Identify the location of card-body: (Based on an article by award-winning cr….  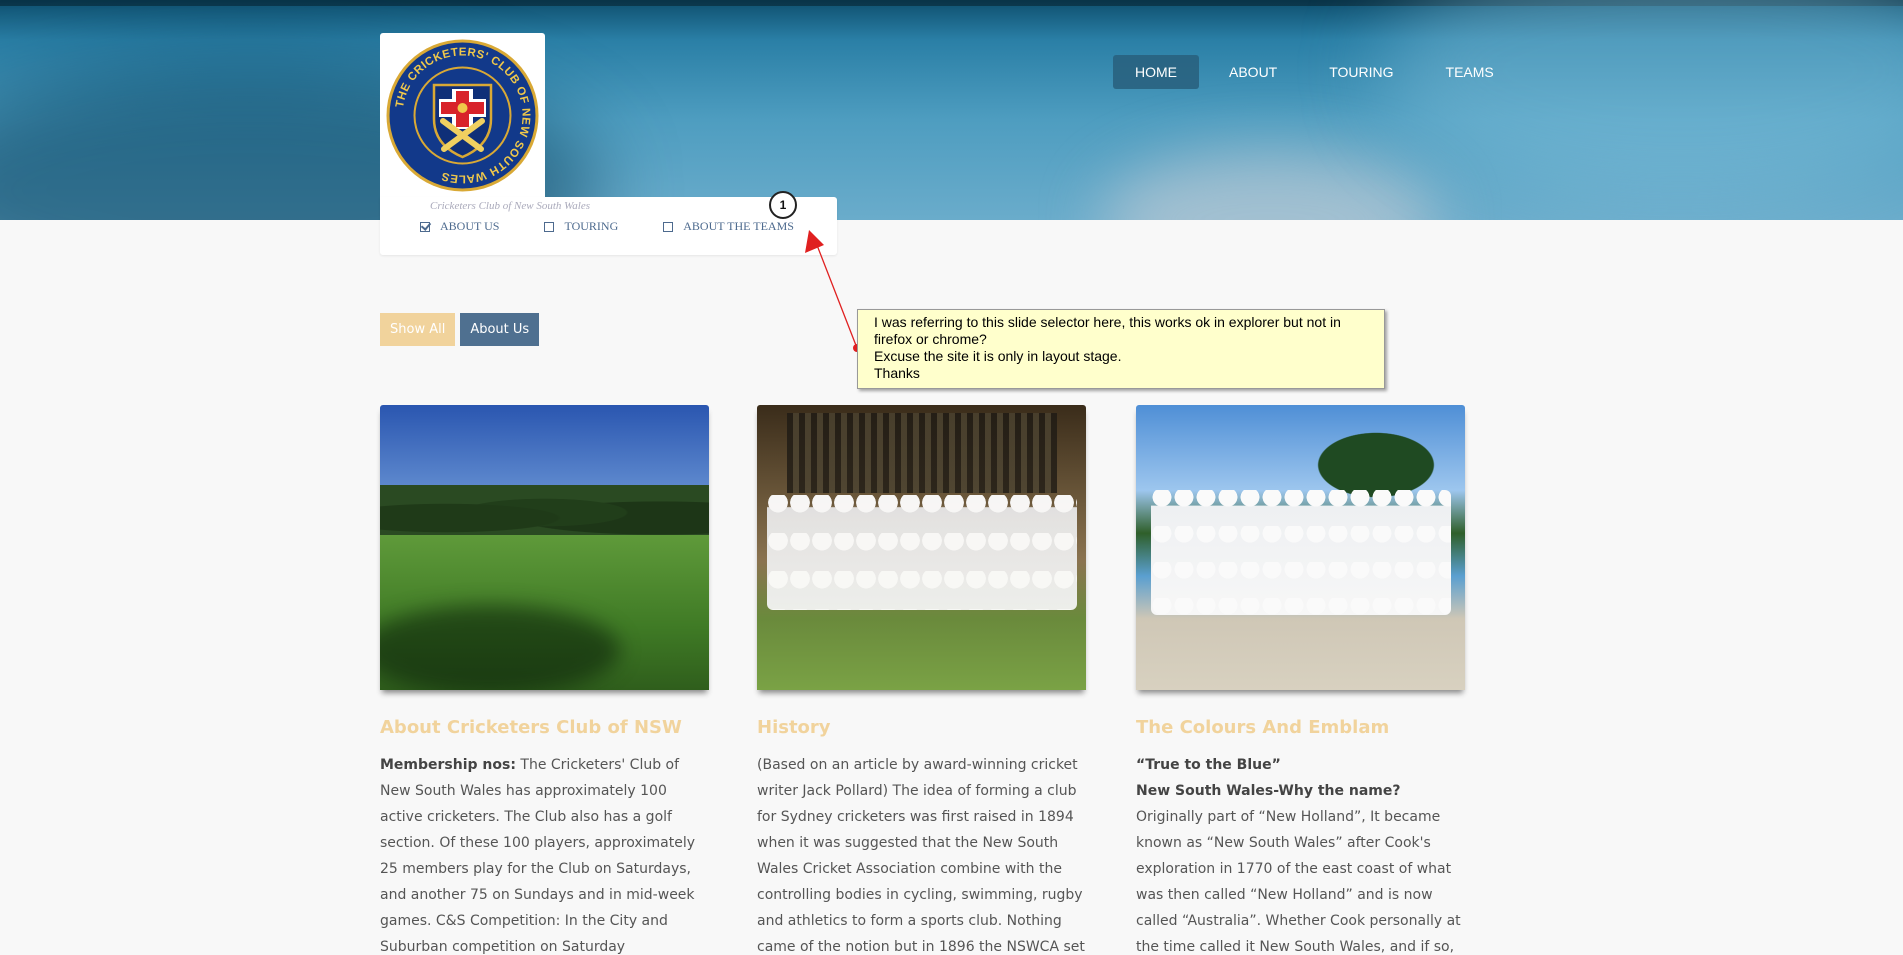
(921, 853).